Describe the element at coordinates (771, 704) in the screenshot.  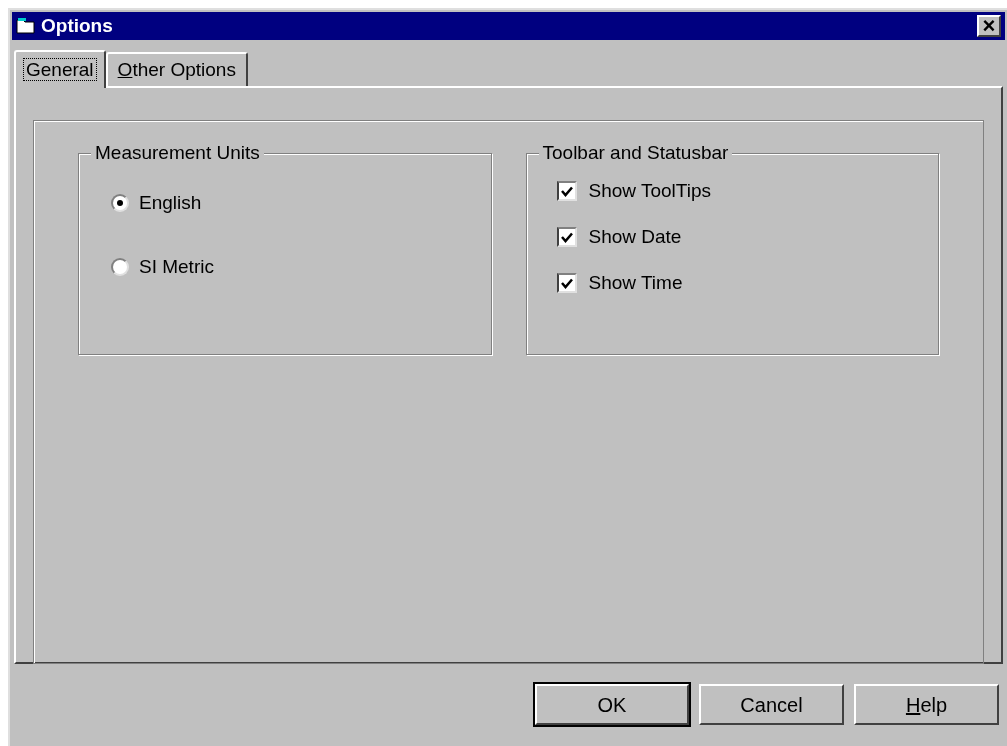
I see `dialog-button: Cancel` at that location.